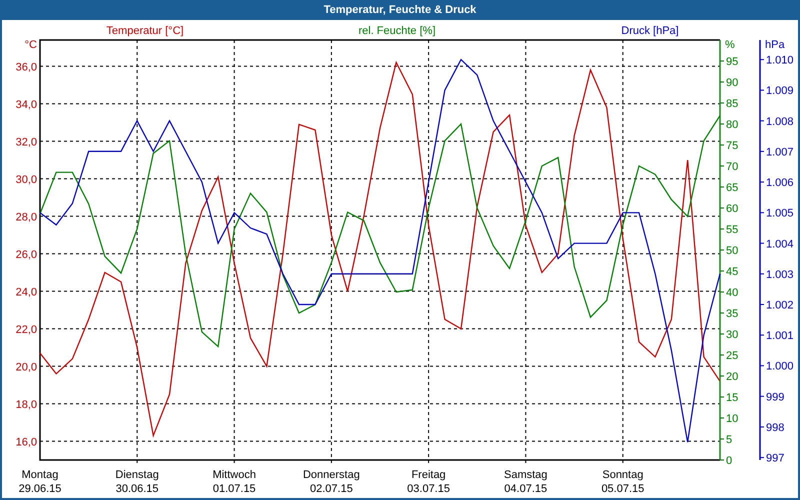 This screenshot has width=800, height=500. I want to click on tick-label: 1.005, so click(780, 214).